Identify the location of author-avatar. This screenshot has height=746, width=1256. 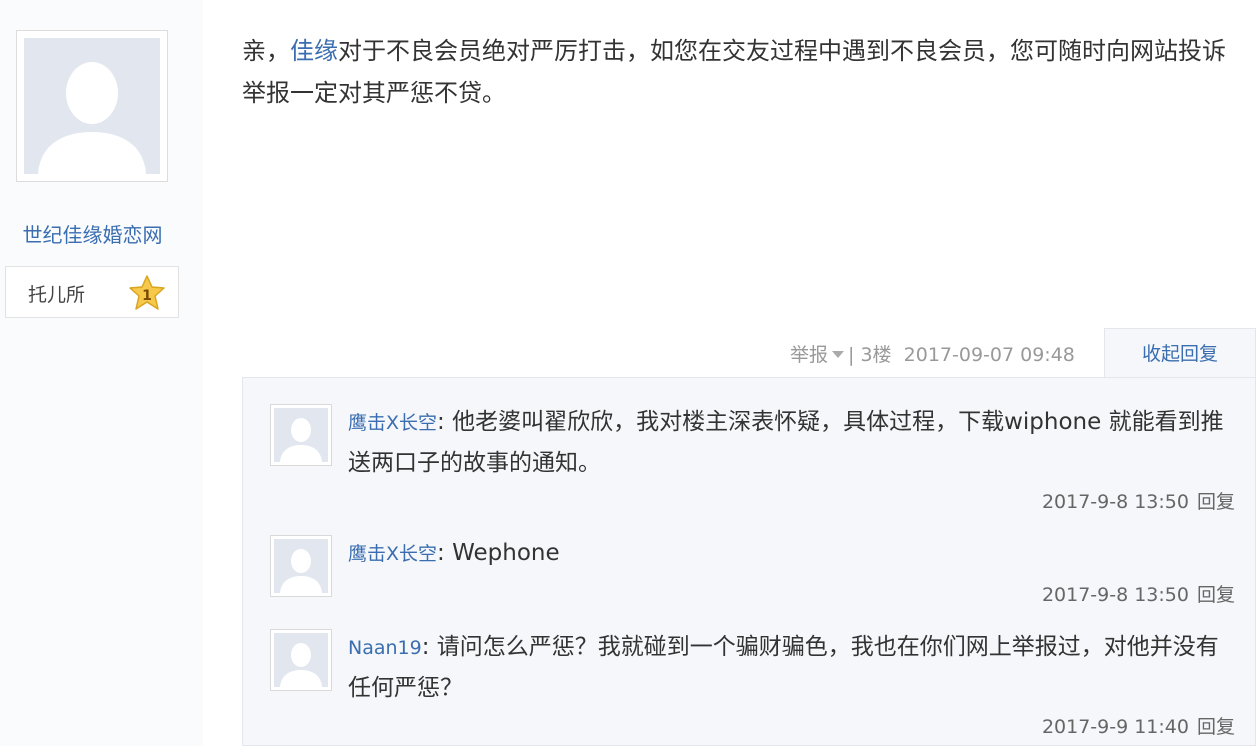
(92, 106).